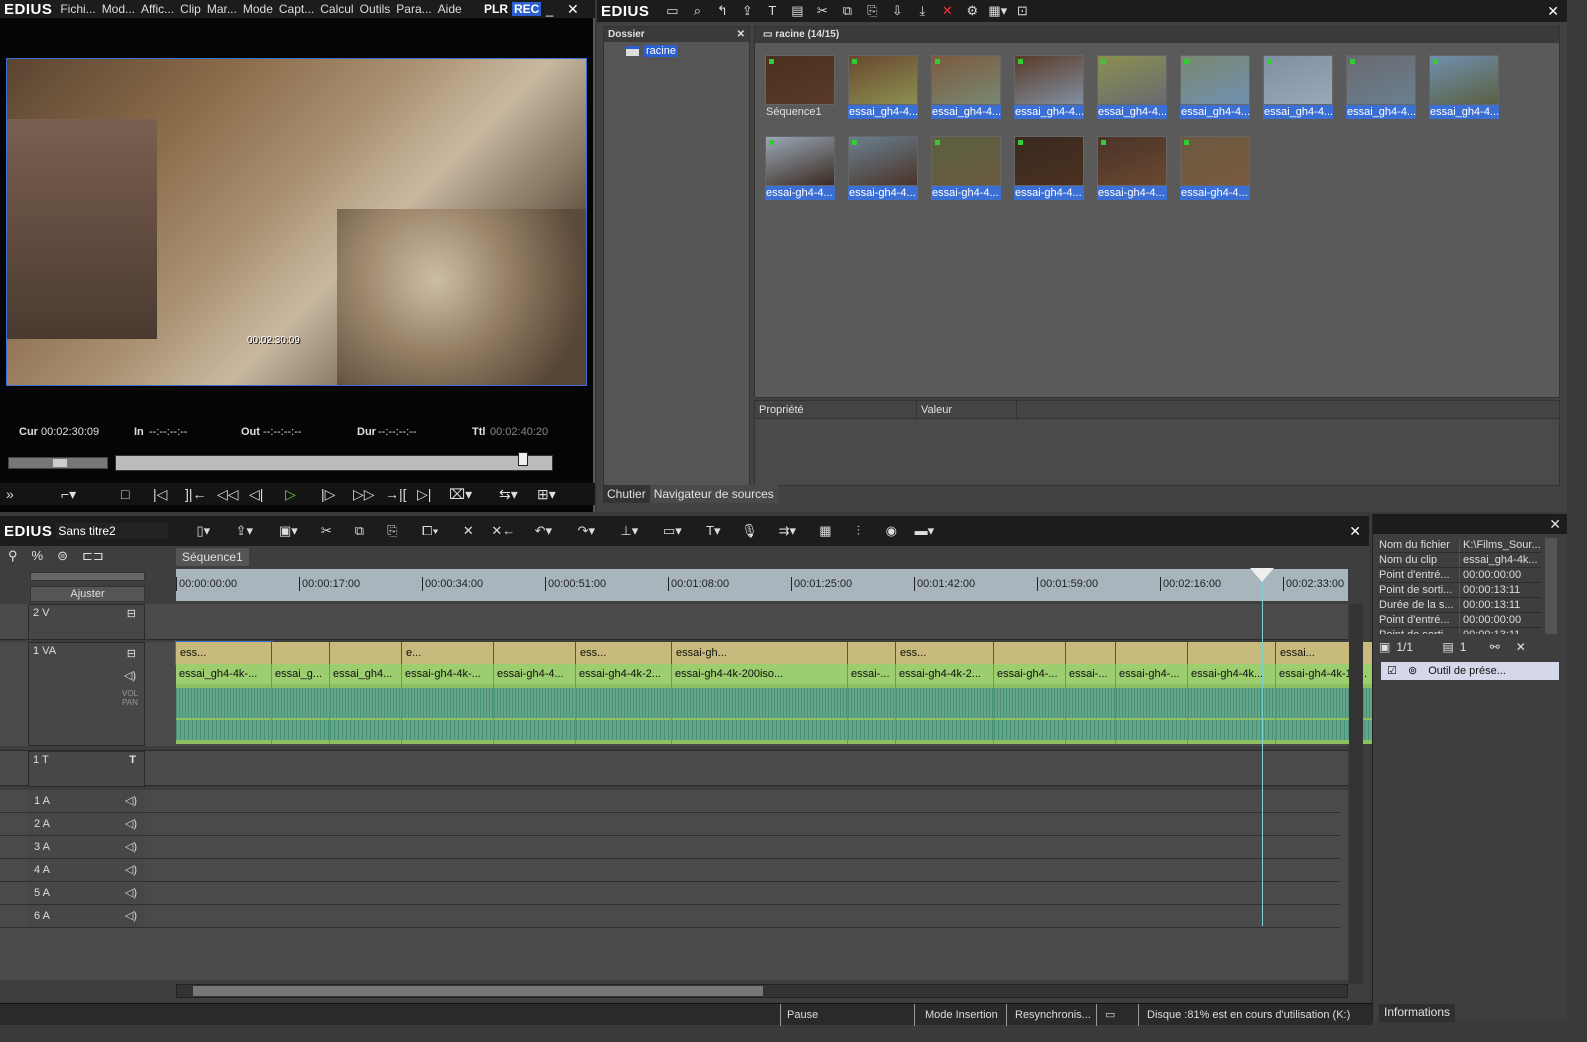 The height and width of the screenshot is (1042, 1587). Describe the element at coordinates (772, 11) in the screenshot. I see `title-icon: T` at that location.